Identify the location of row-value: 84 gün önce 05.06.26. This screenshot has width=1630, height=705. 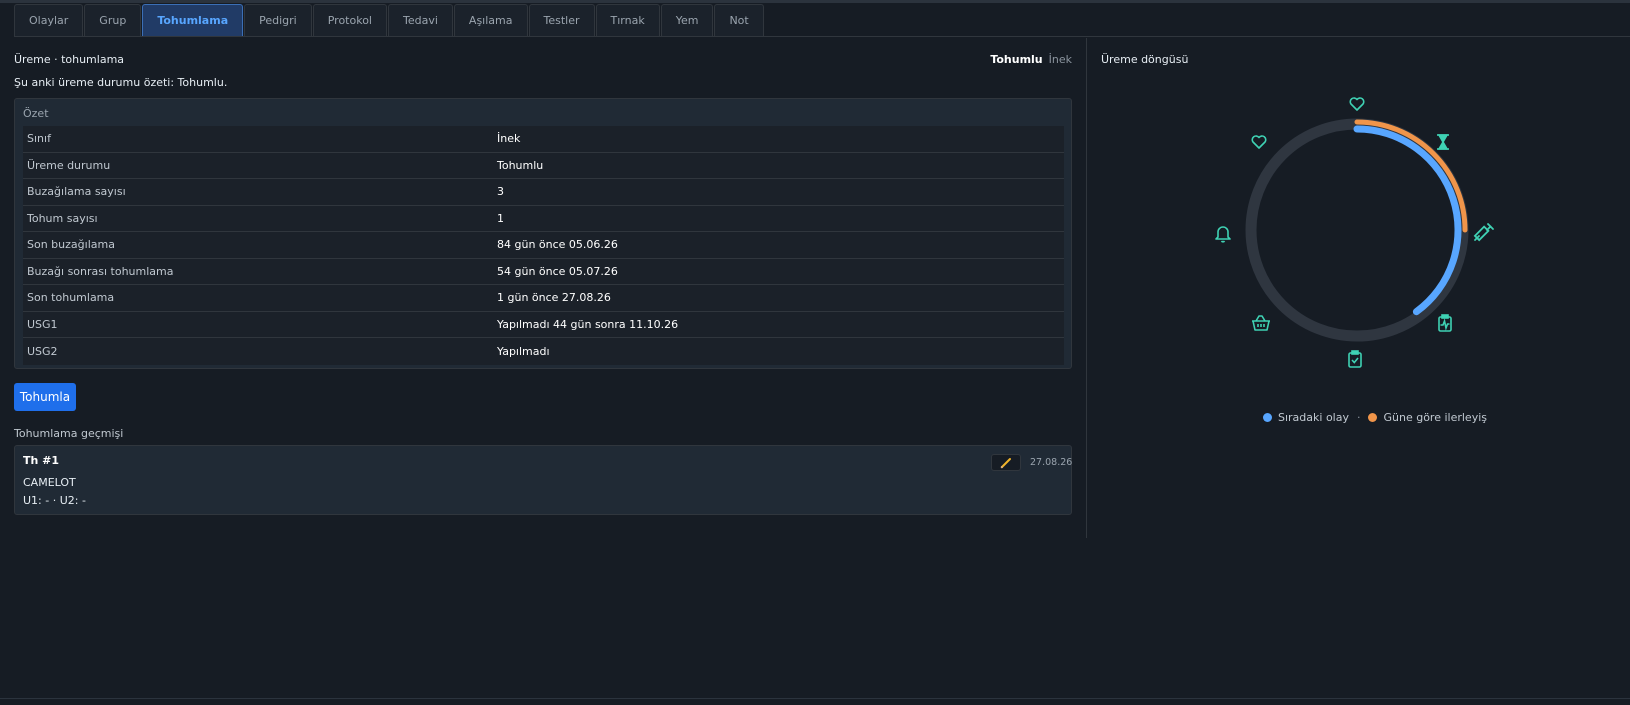
(557, 245).